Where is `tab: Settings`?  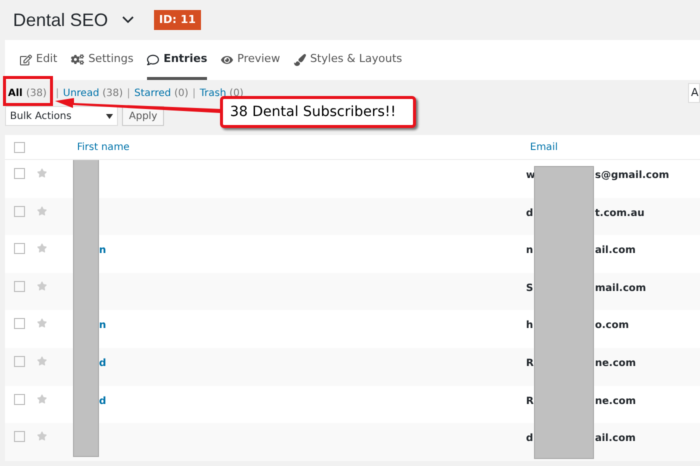 tab: Settings is located at coordinates (102, 61).